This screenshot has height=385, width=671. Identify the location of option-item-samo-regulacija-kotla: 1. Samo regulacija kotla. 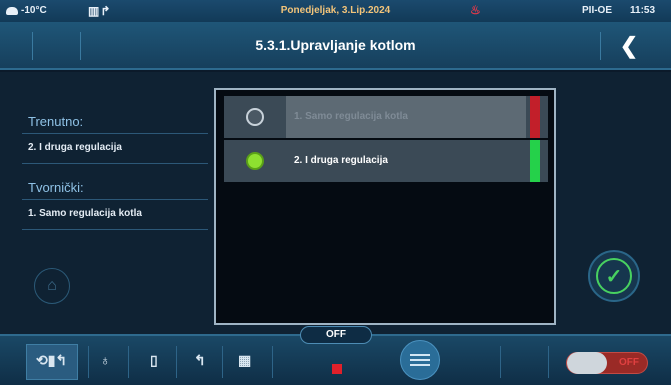
(386, 117).